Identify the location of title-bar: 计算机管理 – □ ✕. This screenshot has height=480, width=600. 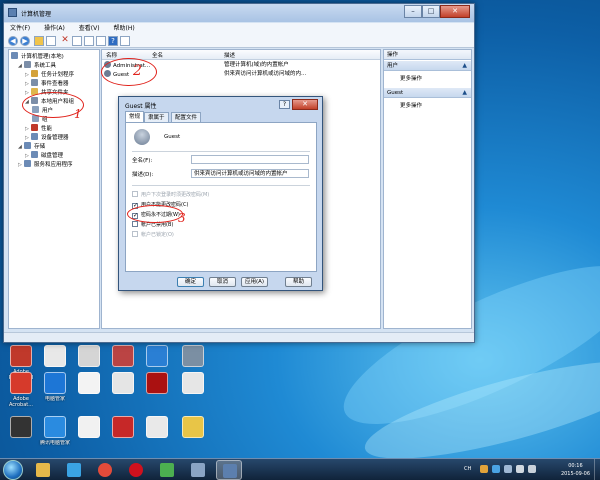
(239, 13).